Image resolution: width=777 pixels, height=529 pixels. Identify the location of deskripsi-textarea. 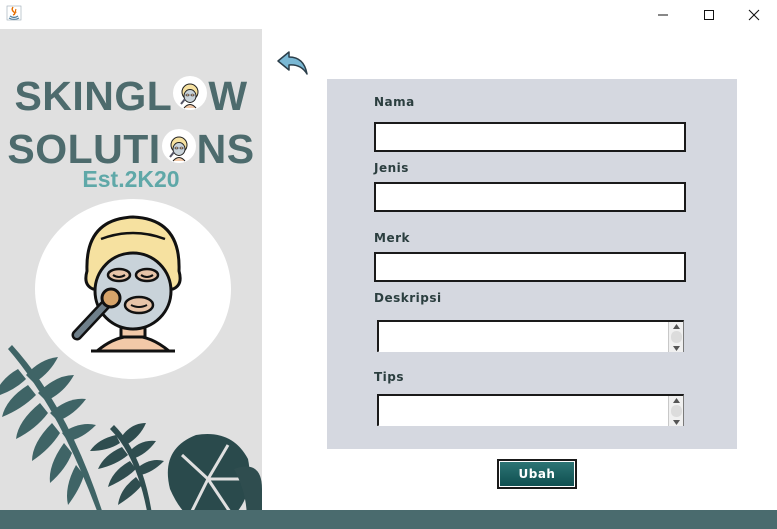
(530, 336).